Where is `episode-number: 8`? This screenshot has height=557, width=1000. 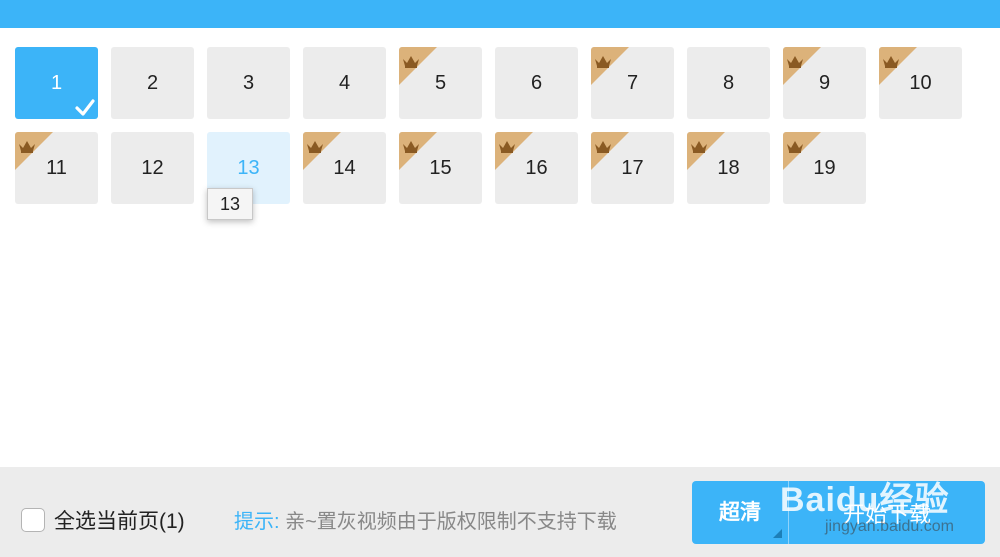 episode-number: 8 is located at coordinates (728, 82).